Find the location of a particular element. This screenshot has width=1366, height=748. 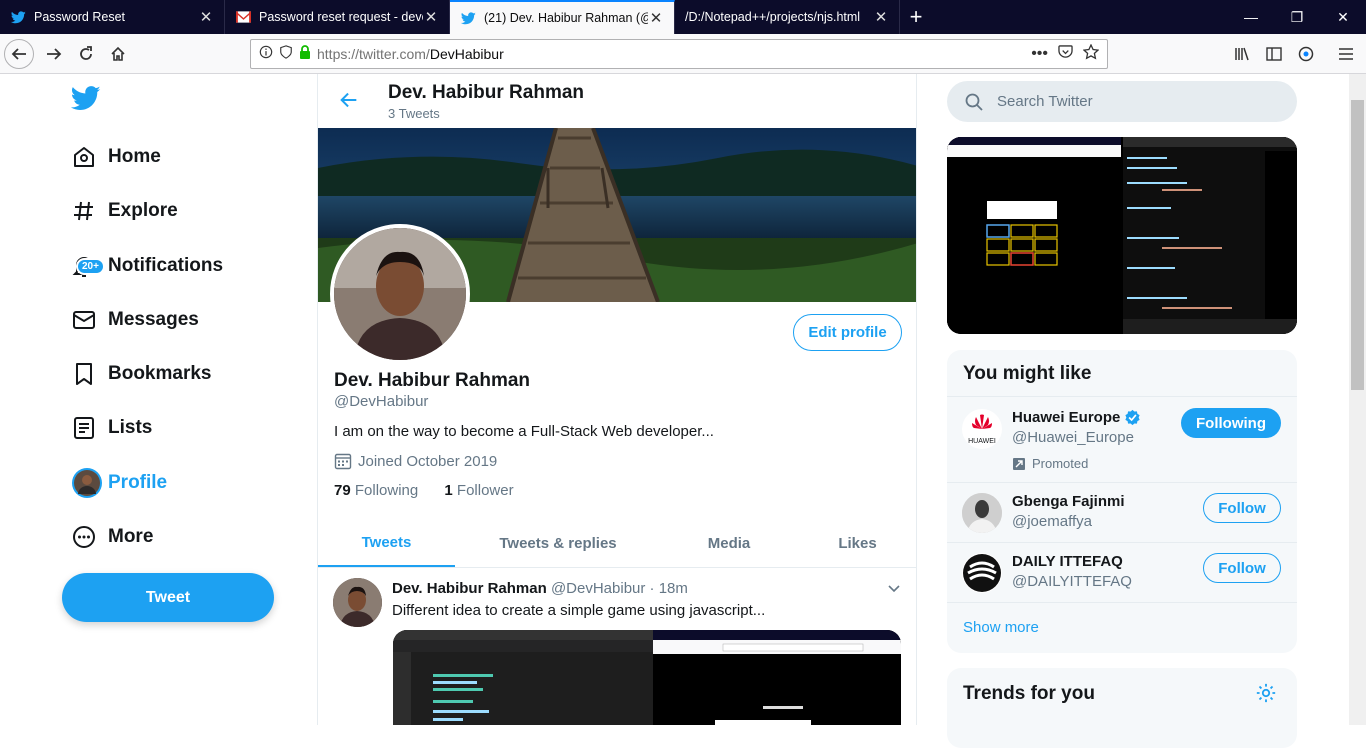

lock-icon is located at coordinates (305, 54).